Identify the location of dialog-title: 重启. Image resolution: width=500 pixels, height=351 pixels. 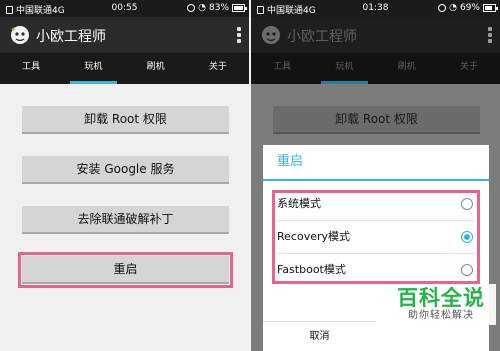
(376, 163).